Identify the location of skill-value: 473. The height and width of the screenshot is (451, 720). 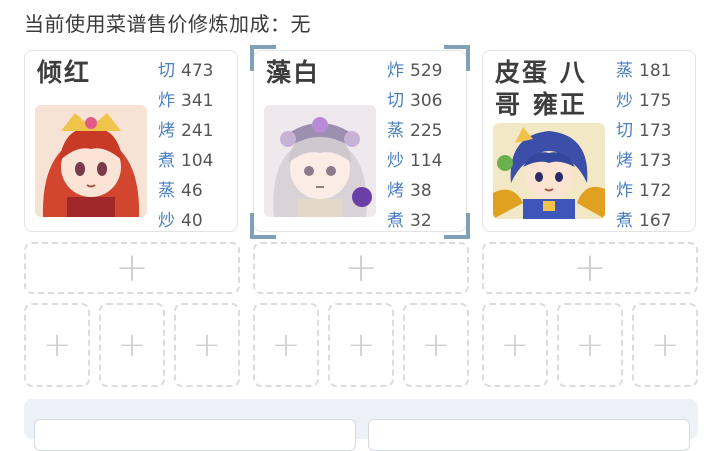
(197, 71).